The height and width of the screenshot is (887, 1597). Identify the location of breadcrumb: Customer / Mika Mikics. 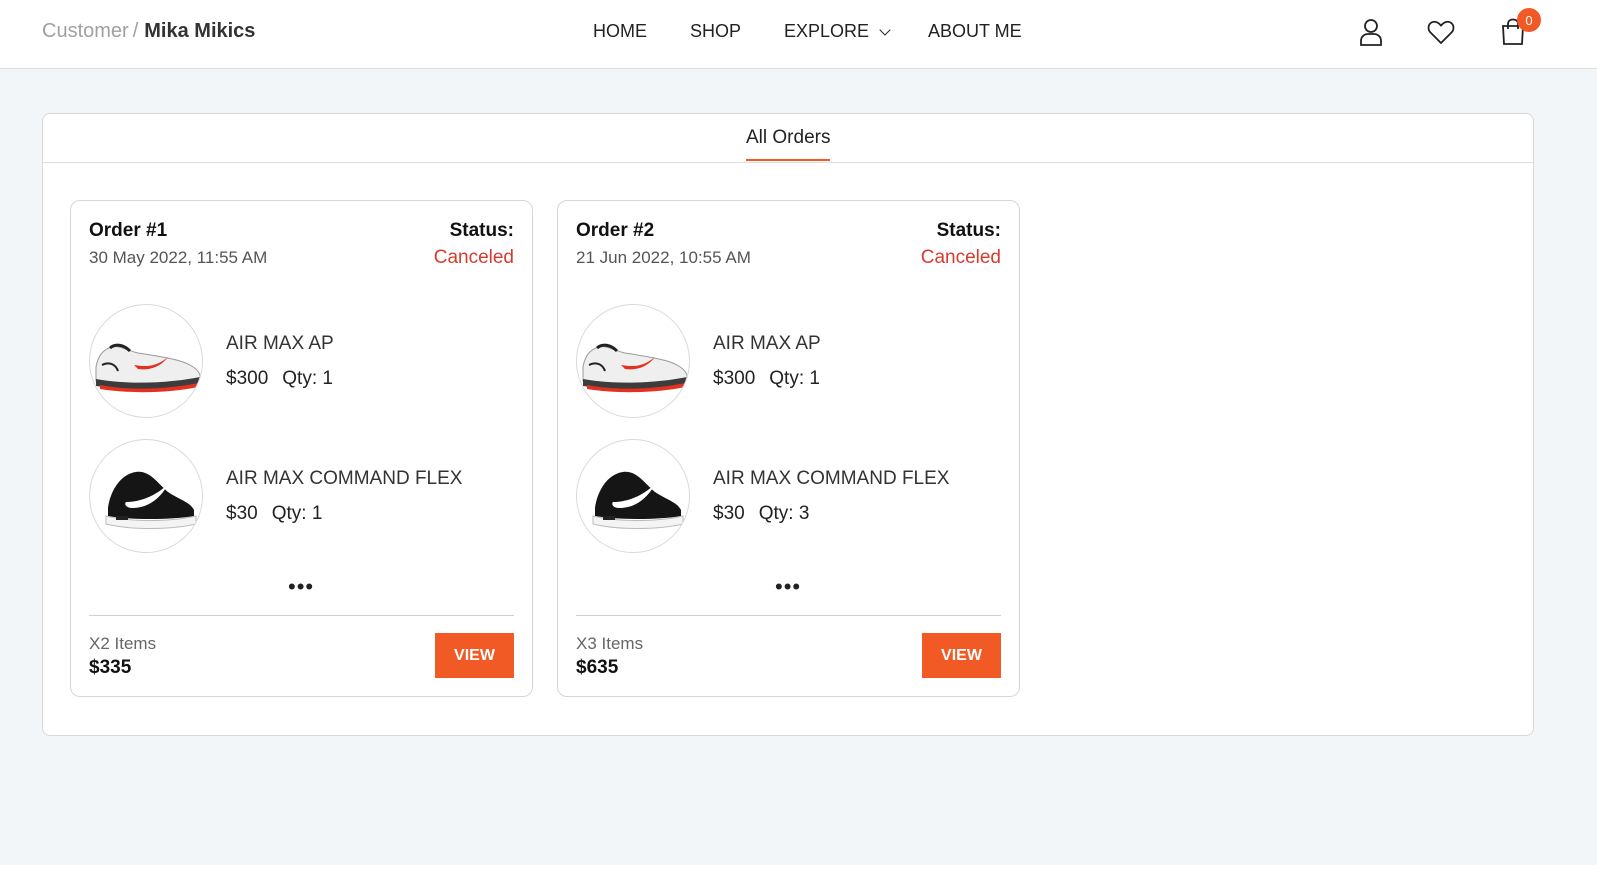
(148, 31).